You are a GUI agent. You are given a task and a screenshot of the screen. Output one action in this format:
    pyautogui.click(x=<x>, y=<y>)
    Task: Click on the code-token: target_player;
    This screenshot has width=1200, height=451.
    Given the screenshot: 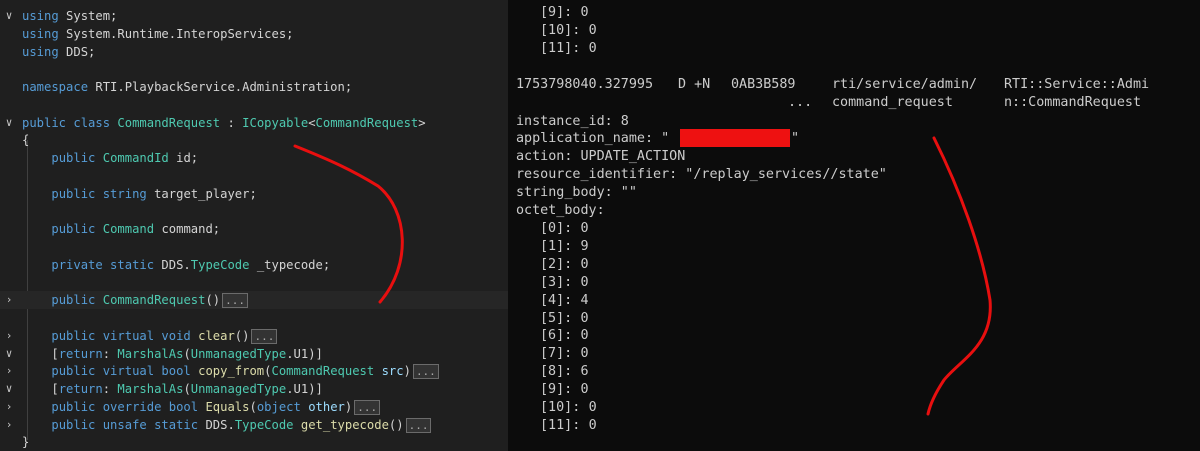 What is the action you would take?
    pyautogui.click(x=205, y=193)
    